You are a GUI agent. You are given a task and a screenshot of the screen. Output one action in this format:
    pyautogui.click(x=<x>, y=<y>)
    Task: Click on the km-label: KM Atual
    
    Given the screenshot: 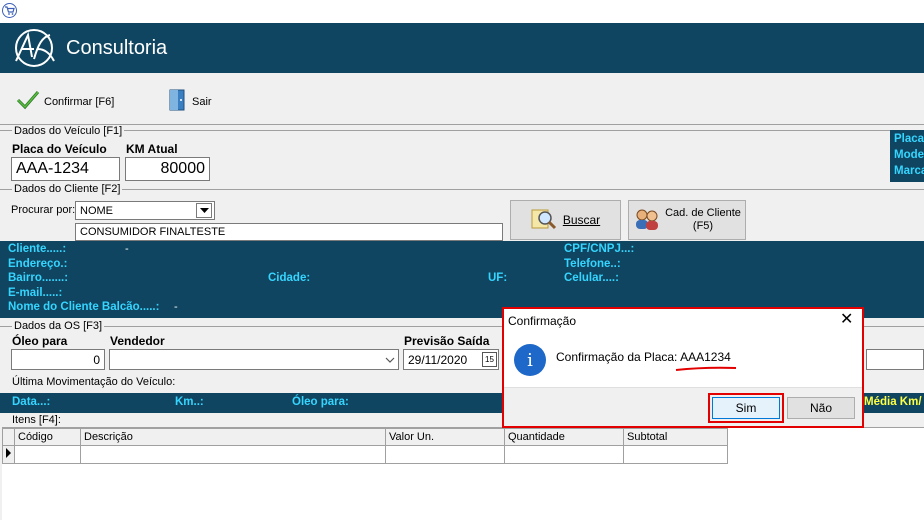 What is the action you would take?
    pyautogui.click(x=152, y=149)
    